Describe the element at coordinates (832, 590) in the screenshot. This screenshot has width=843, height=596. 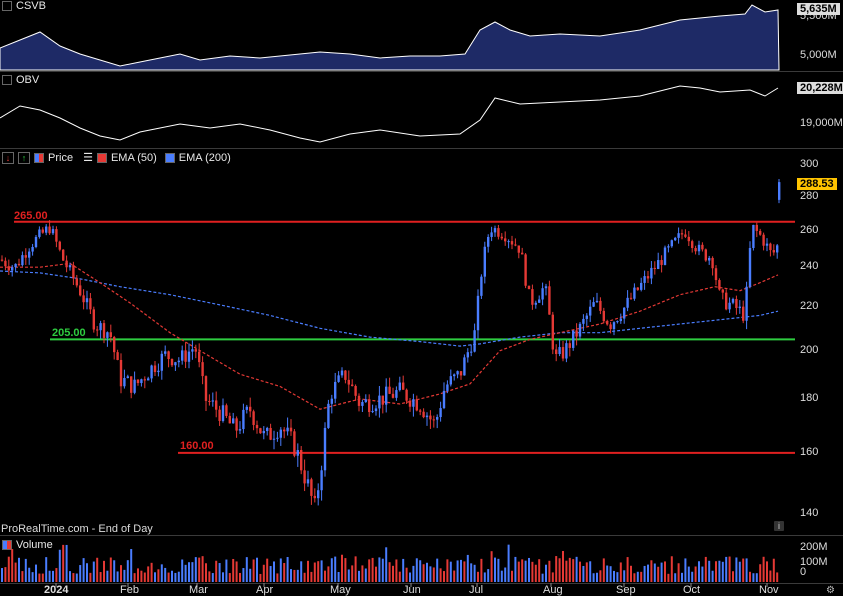
I see `settings-icon: ⚙` at that location.